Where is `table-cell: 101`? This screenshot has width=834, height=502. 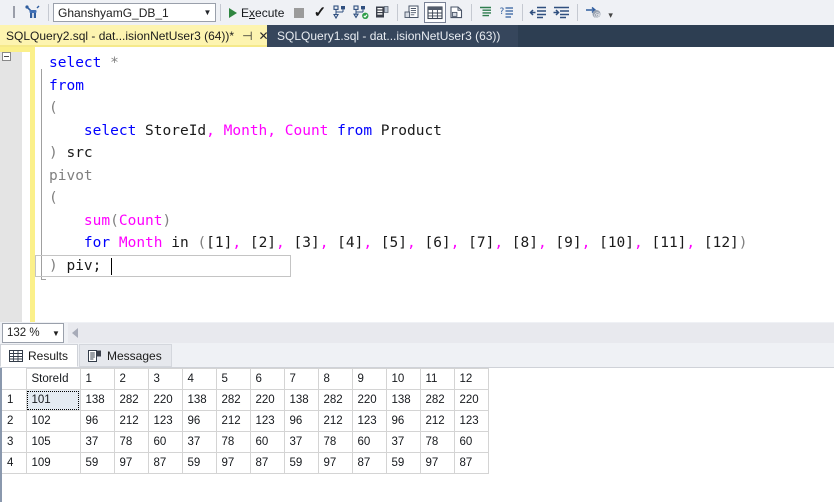 table-cell: 101 is located at coordinates (53, 400).